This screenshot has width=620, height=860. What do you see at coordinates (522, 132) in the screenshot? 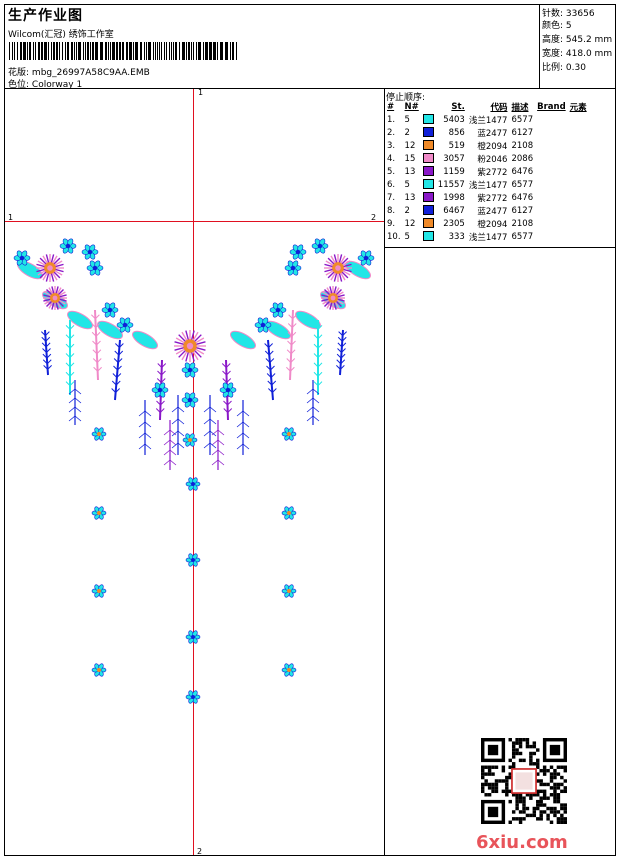
I see `row-desc: 6127` at bounding box center [522, 132].